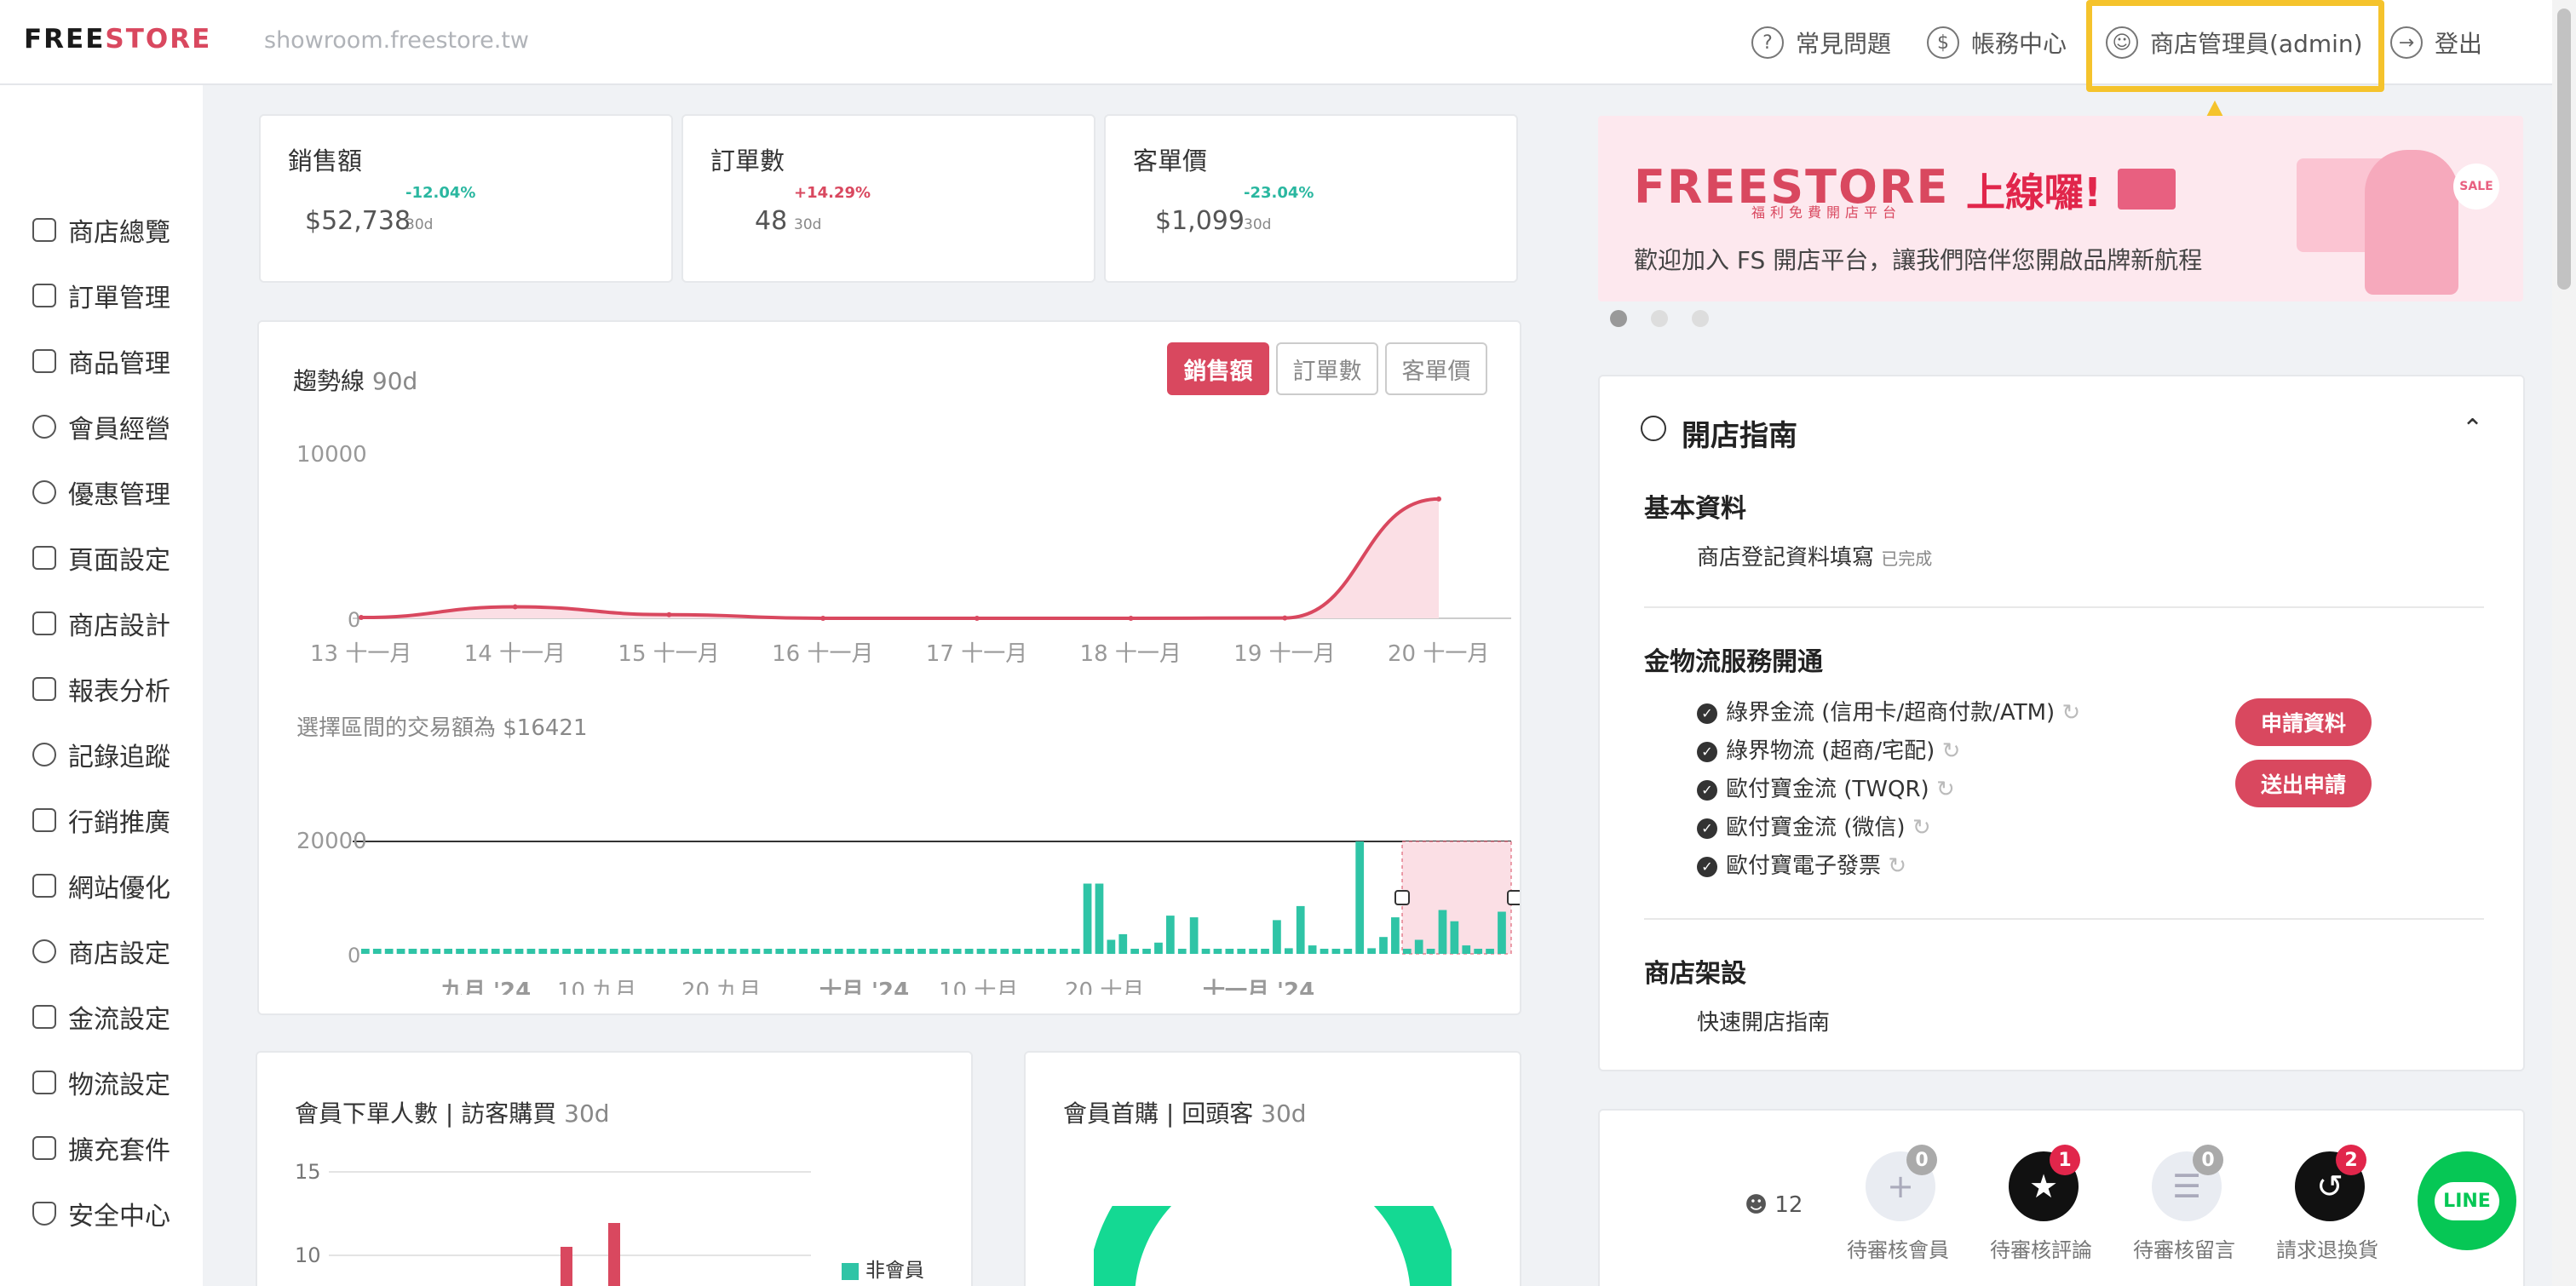 The width and height of the screenshot is (2576, 1286). Describe the element at coordinates (101, 820) in the screenshot. I see `sidebar-item-marketing: 行銷推廣` at that location.